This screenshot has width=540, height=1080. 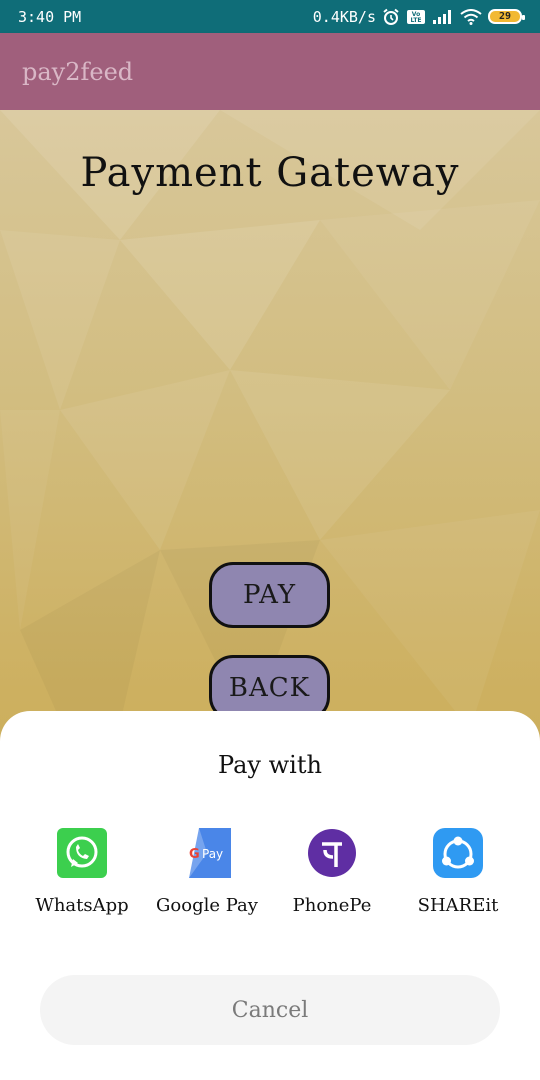 What do you see at coordinates (270, 173) in the screenshot?
I see `page-title: Payment Gateway` at bounding box center [270, 173].